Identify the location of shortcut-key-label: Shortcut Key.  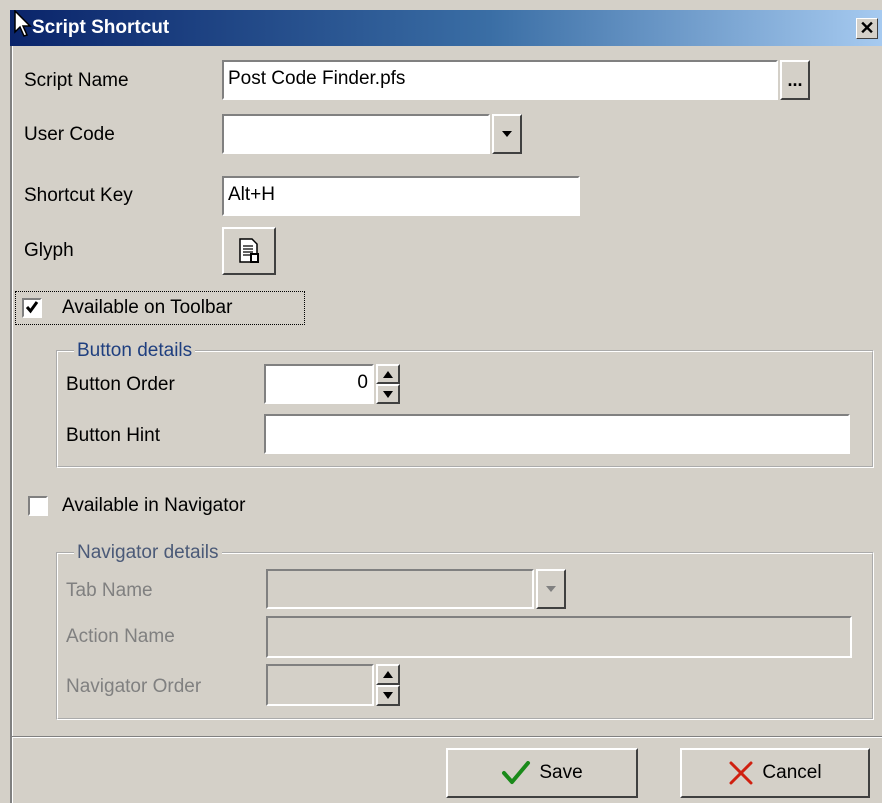
(78, 195).